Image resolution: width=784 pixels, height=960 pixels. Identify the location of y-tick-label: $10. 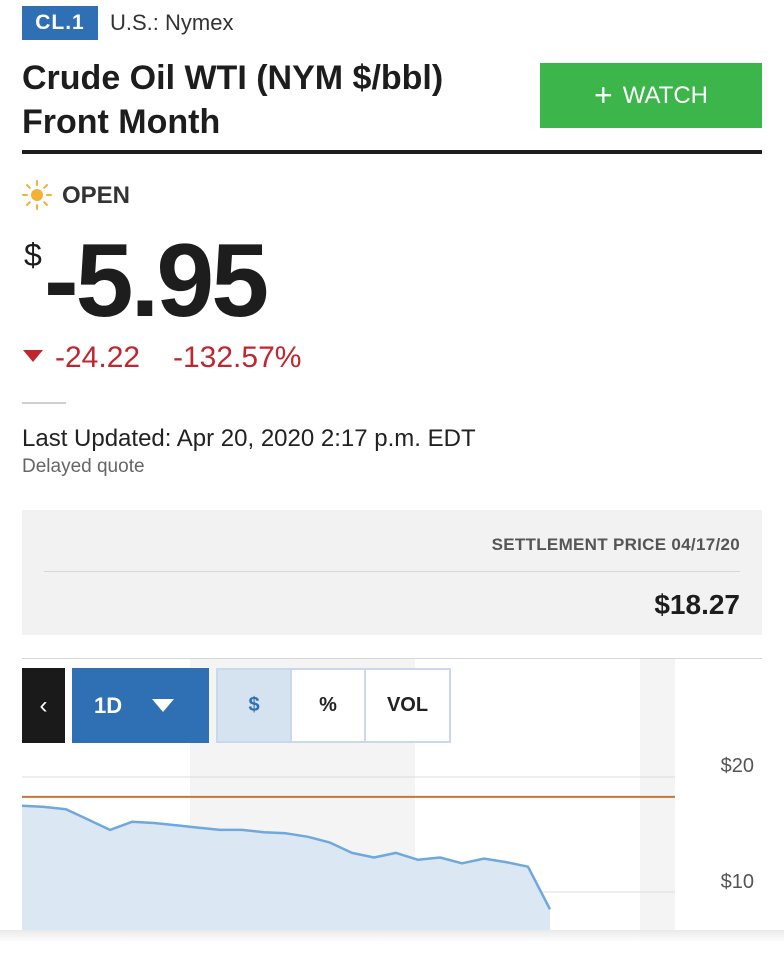
(737, 882).